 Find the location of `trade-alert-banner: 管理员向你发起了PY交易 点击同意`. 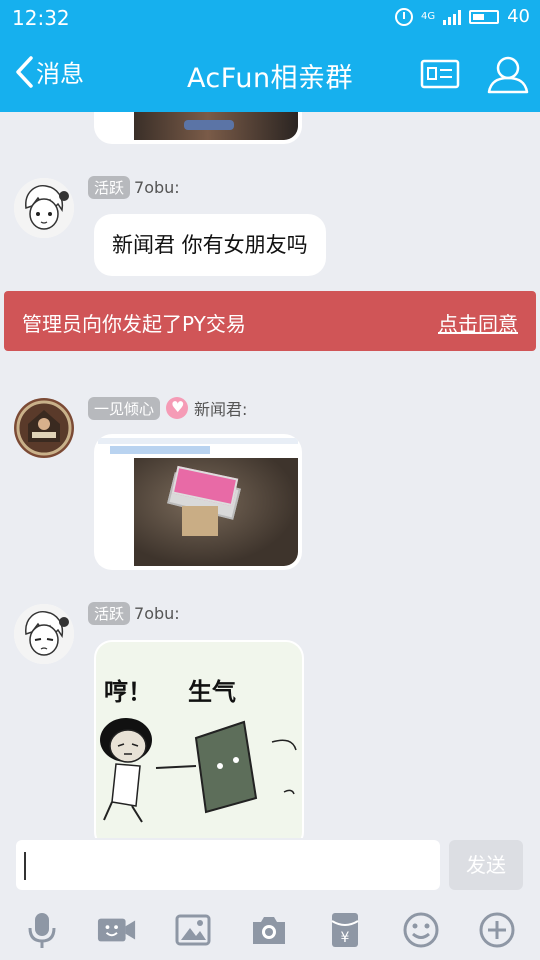

trade-alert-banner: 管理员向你发起了PY交易 点击同意 is located at coordinates (270, 321).